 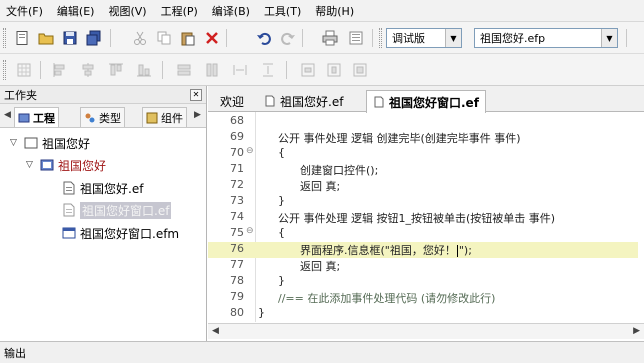 What do you see at coordinates (212, 70) in the screenshot?
I see `same-height-icon` at bounding box center [212, 70].